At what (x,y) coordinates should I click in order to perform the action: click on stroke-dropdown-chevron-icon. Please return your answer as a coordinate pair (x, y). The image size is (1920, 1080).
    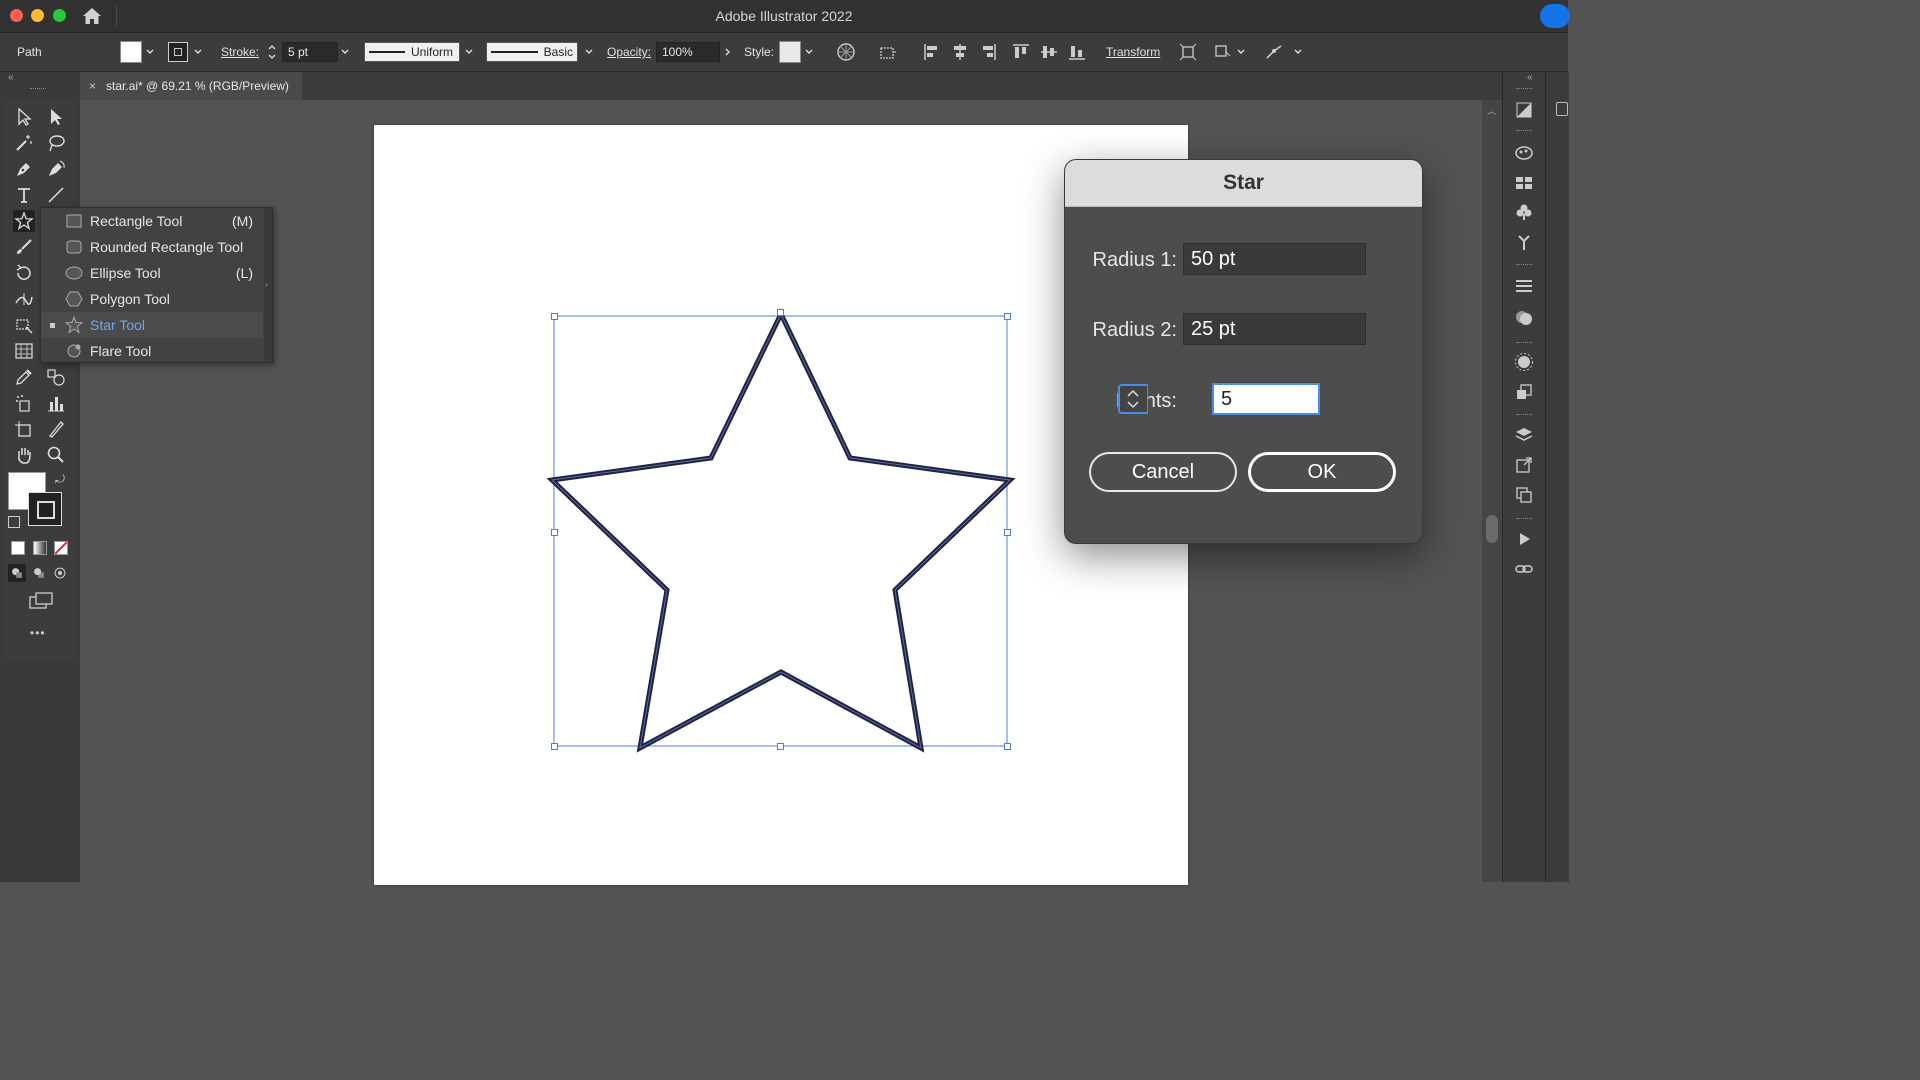
    Looking at the image, I should click on (198, 52).